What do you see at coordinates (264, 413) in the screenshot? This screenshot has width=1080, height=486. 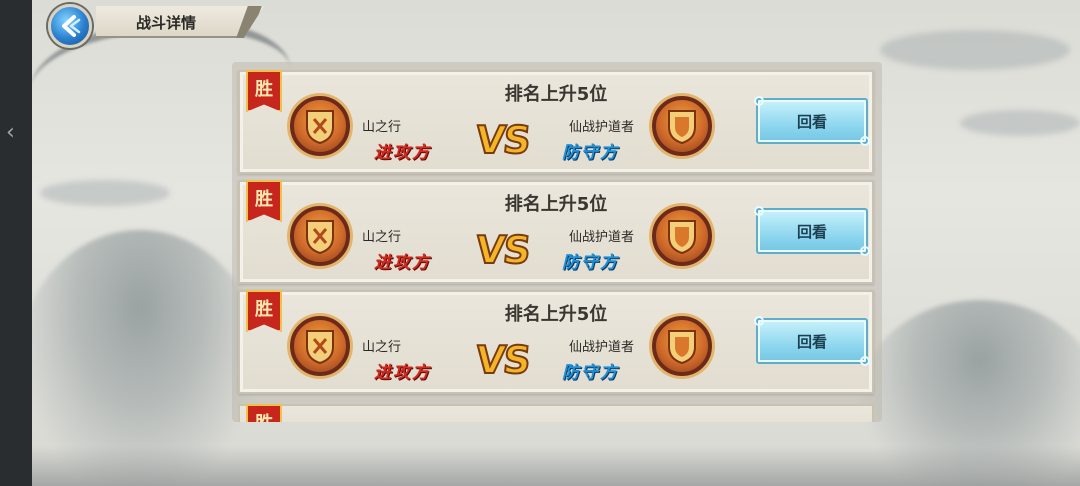 I see `win-badge: 胜` at bounding box center [264, 413].